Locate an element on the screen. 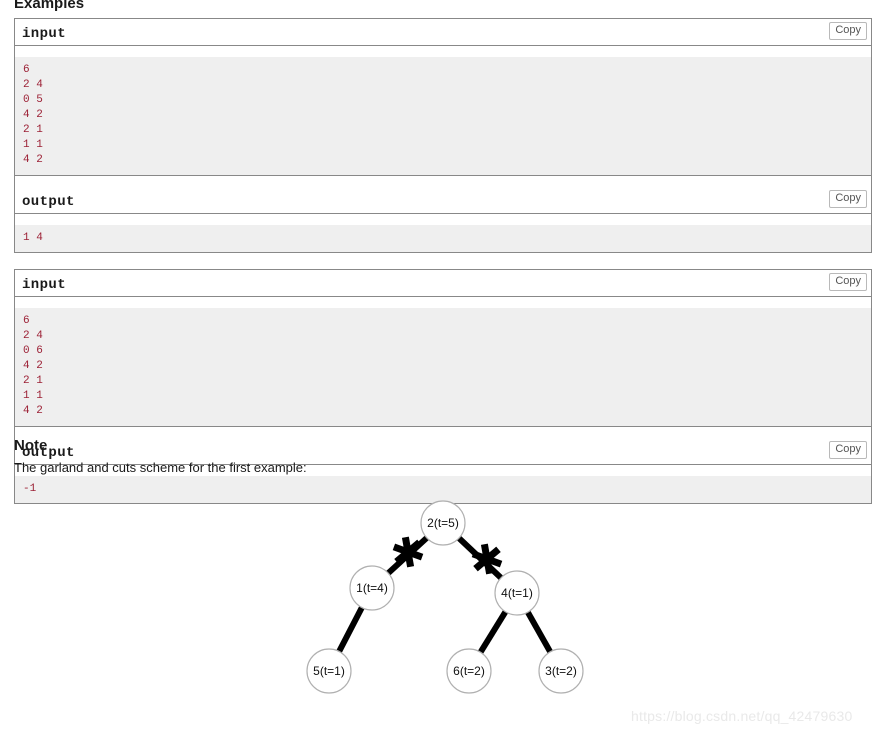 The width and height of the screenshot is (885, 735). tree-node: 2(t=5) is located at coordinates (443, 523).